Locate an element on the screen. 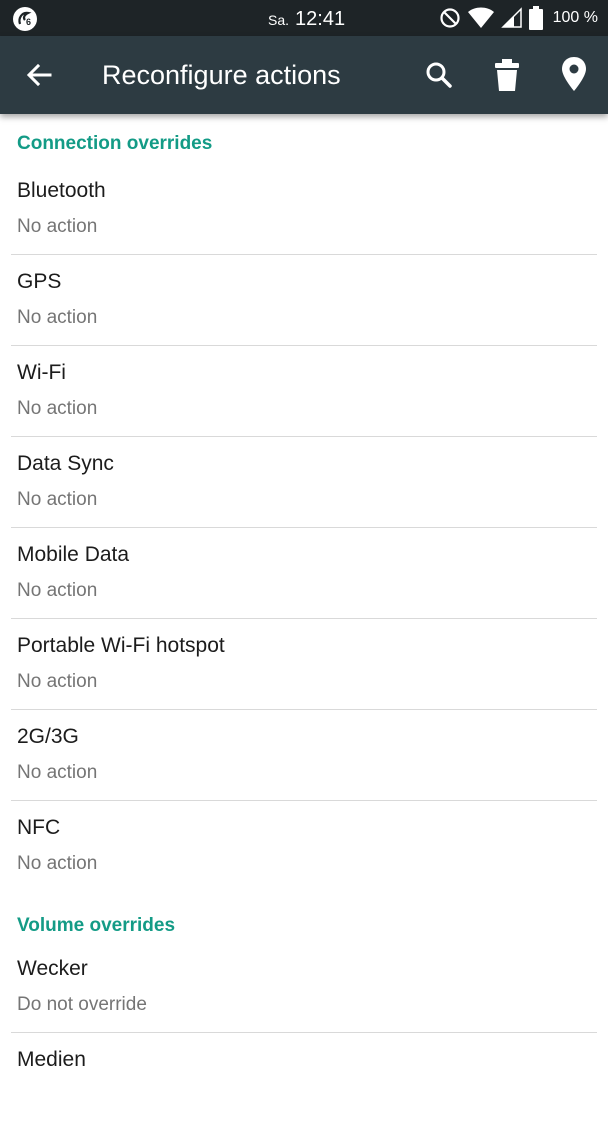 This screenshot has height=1124, width=608. battery-percent: 100 % is located at coordinates (575, 17).